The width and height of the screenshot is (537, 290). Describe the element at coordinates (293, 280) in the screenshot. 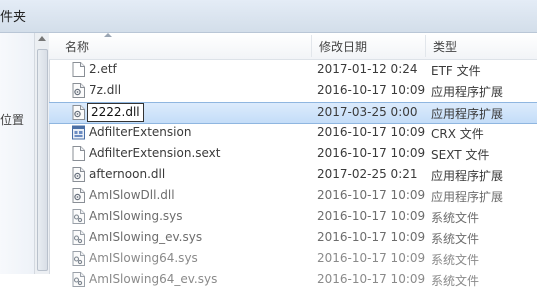

I see `file-row: AmISlowing64_ev.sys 2016-10-17 10:09 系统文件` at that location.